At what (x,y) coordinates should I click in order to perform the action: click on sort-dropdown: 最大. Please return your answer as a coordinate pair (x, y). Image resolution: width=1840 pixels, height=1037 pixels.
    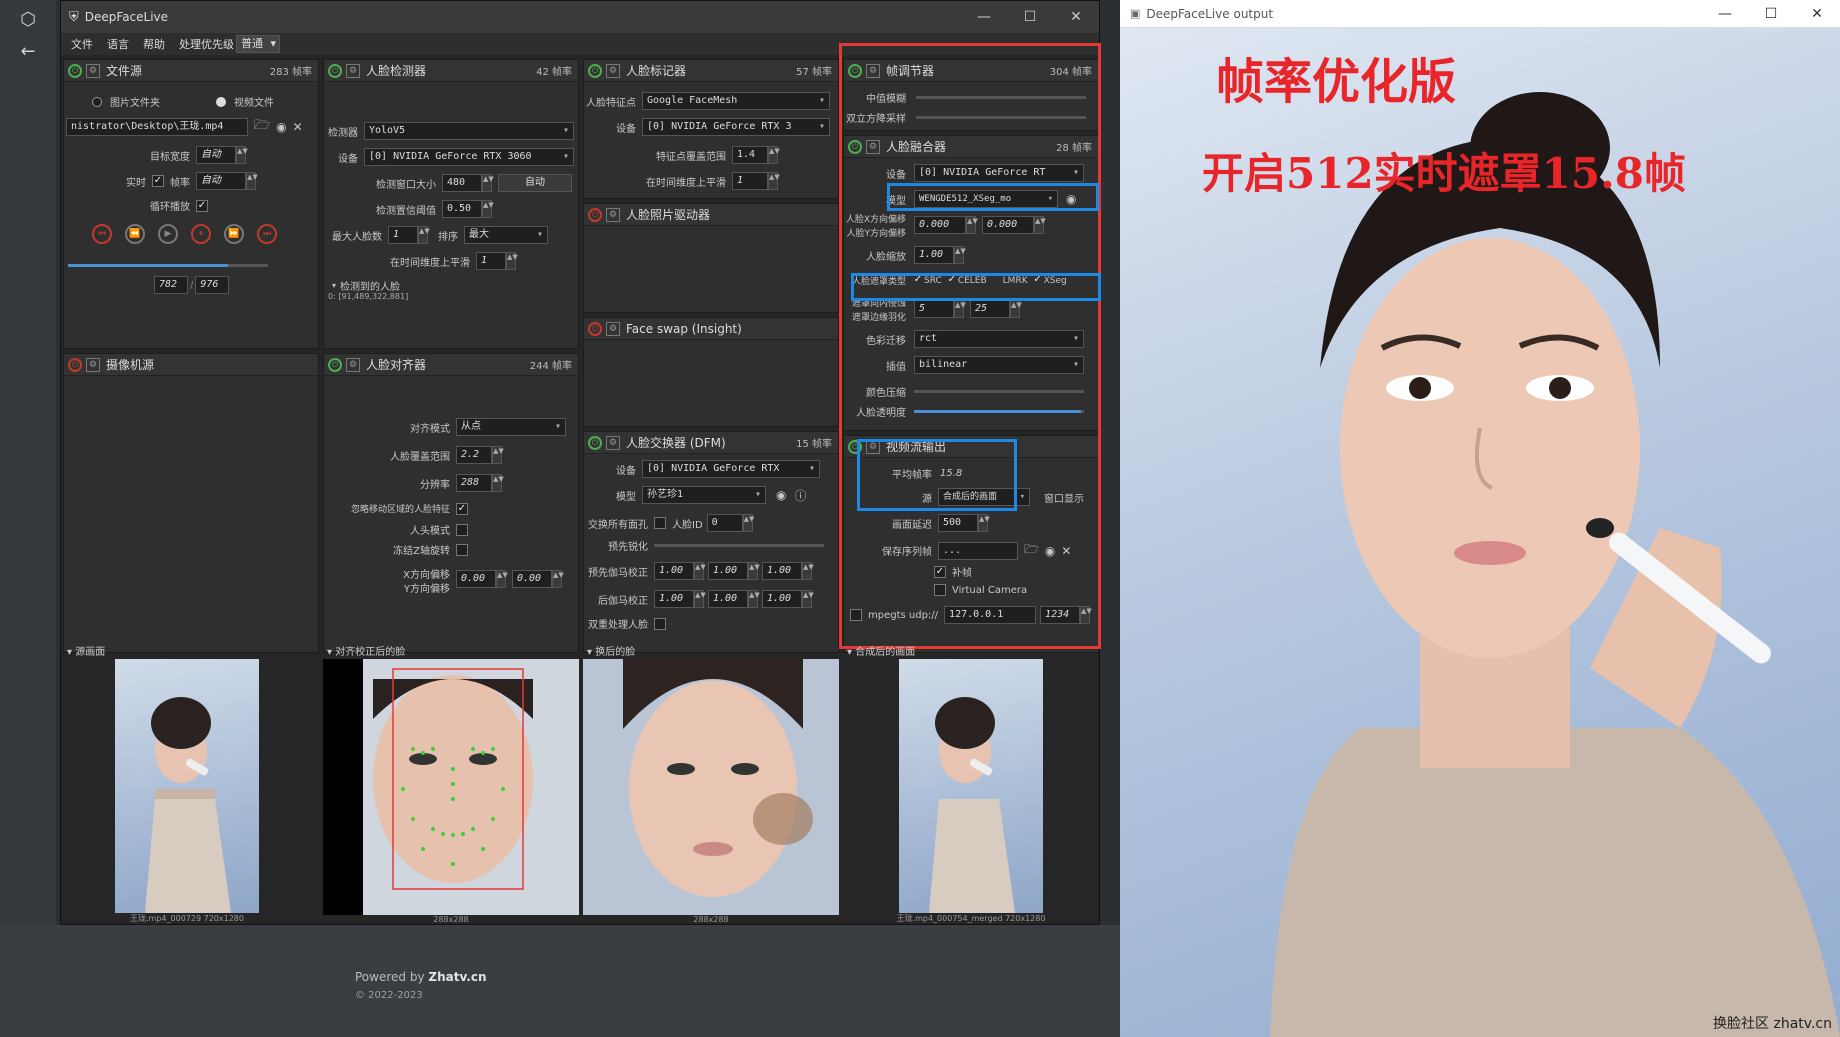
    Looking at the image, I should click on (506, 235).